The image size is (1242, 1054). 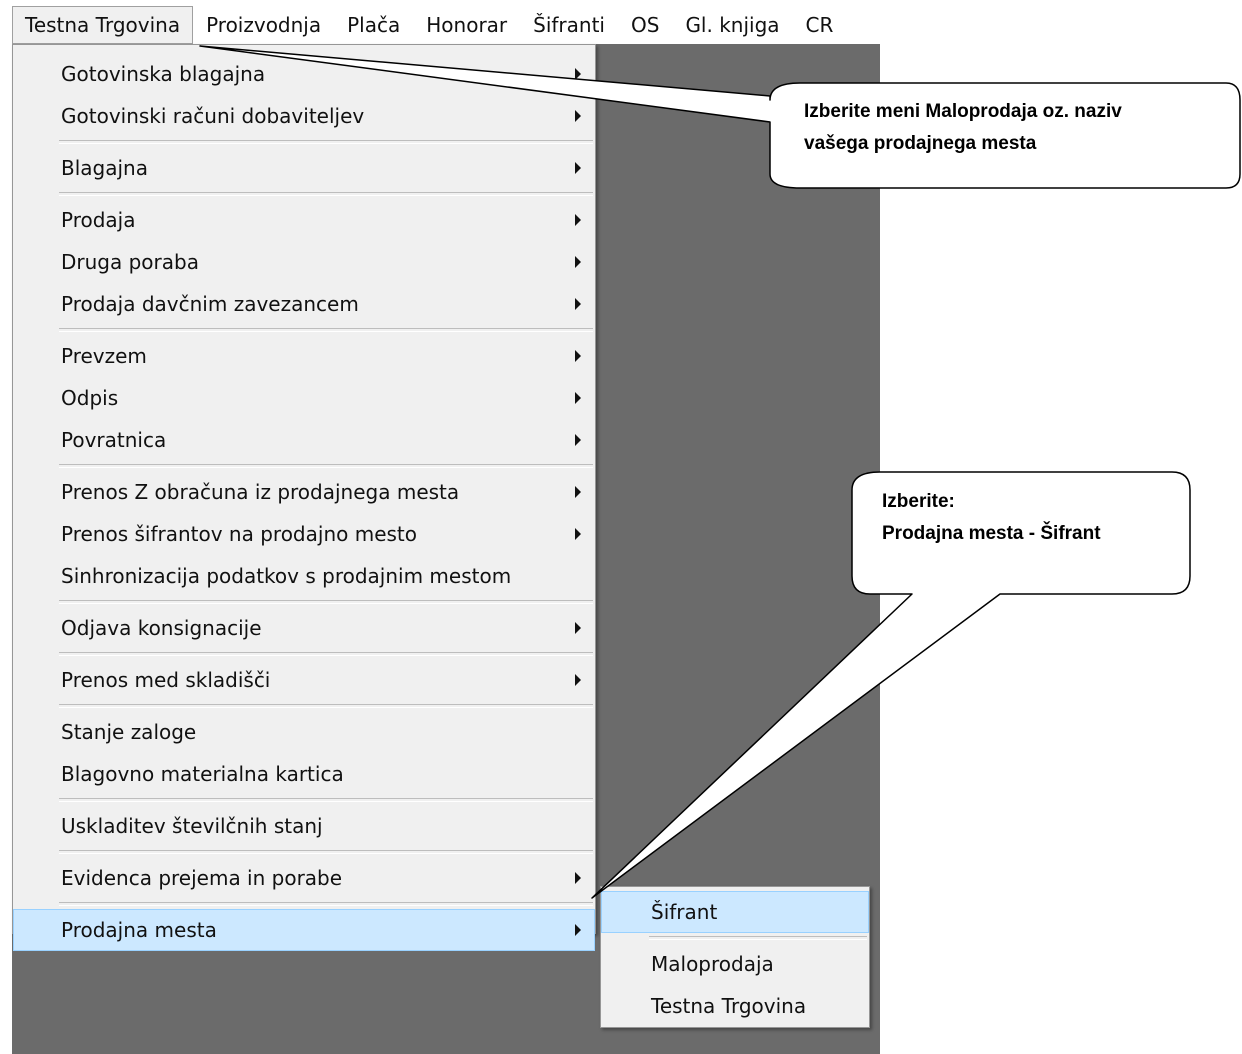 What do you see at coordinates (161, 628) in the screenshot?
I see `menu-item-label: Odjava konsignacije` at bounding box center [161, 628].